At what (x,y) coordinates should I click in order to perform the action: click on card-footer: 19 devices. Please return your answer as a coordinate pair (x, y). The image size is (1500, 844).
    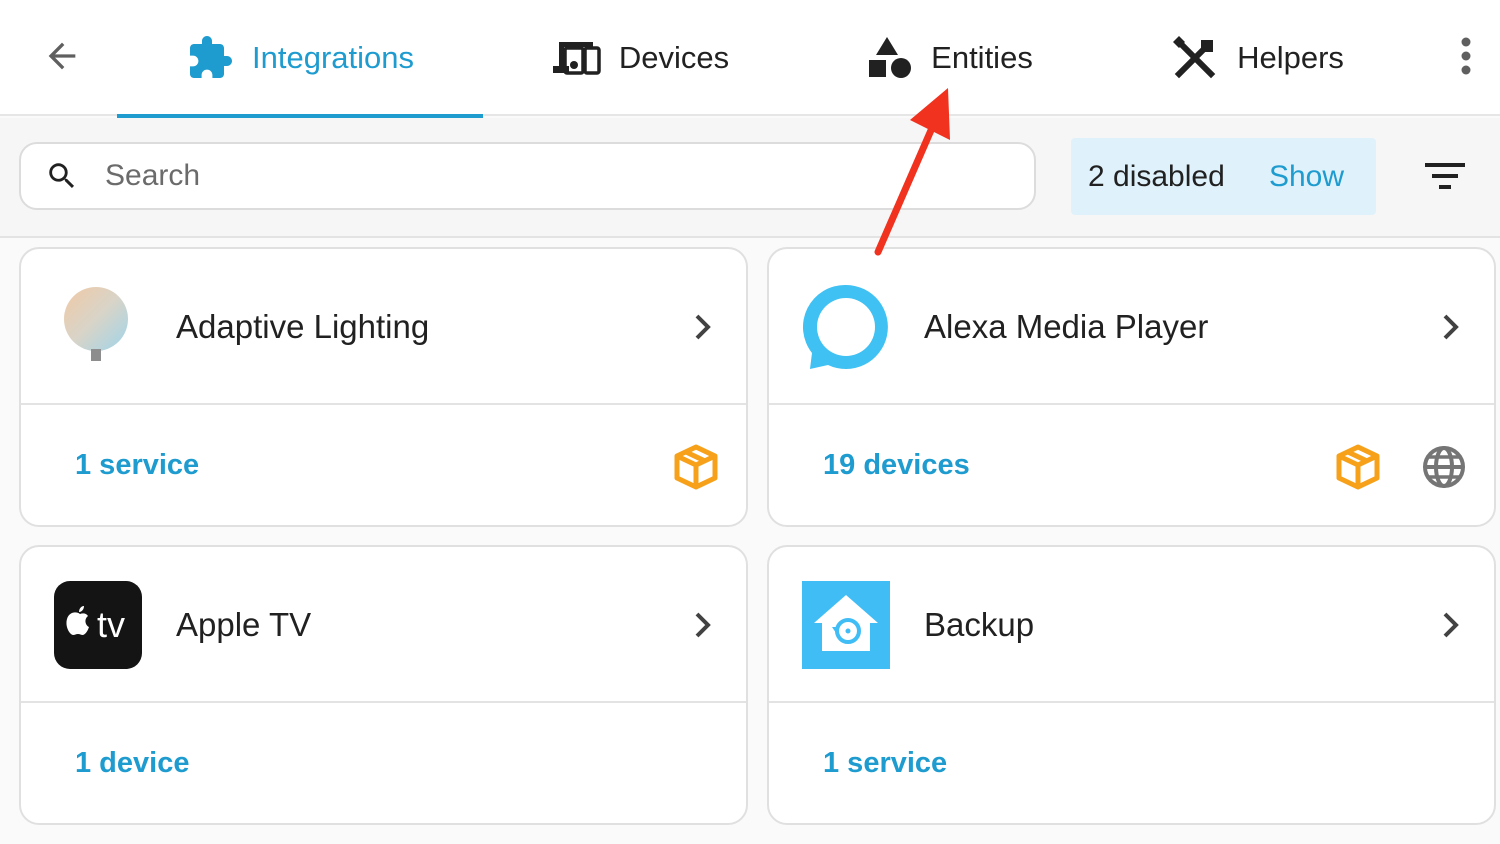
    Looking at the image, I should click on (1131, 465).